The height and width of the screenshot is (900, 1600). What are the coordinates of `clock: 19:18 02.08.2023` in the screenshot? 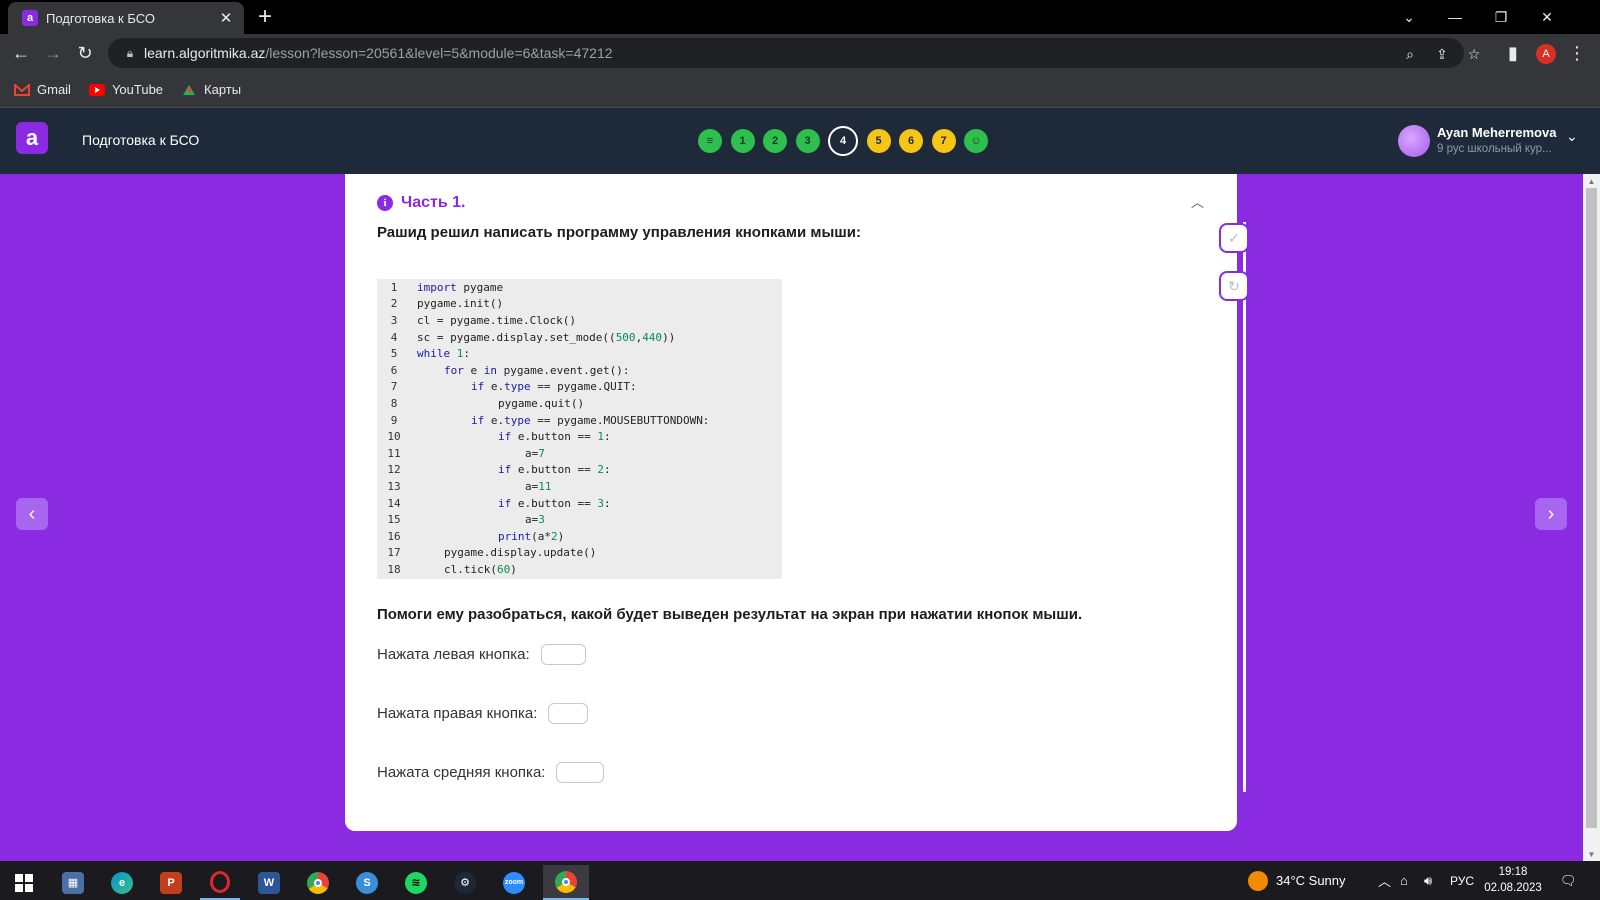 It's located at (1513, 880).